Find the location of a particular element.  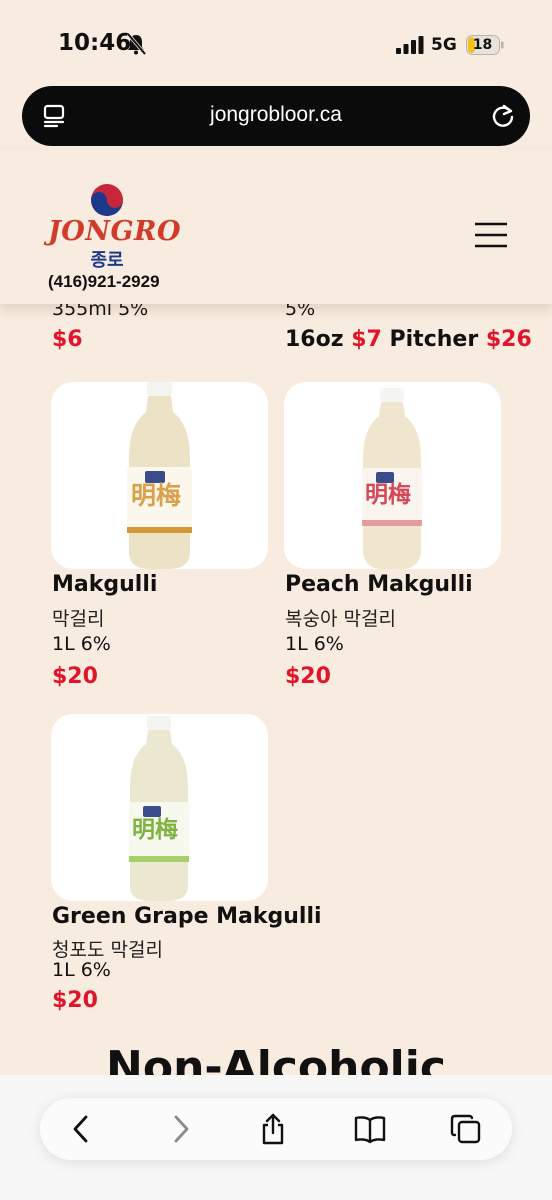

menu-icon is located at coordinates (491, 235).